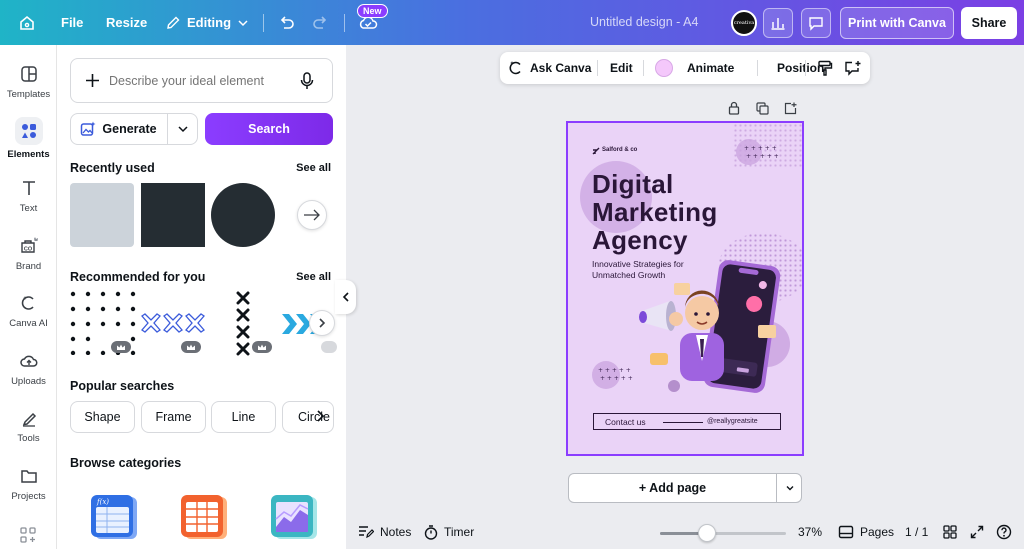 The height and width of the screenshot is (549, 1024). I want to click on popular-search-line: Line, so click(243, 417).